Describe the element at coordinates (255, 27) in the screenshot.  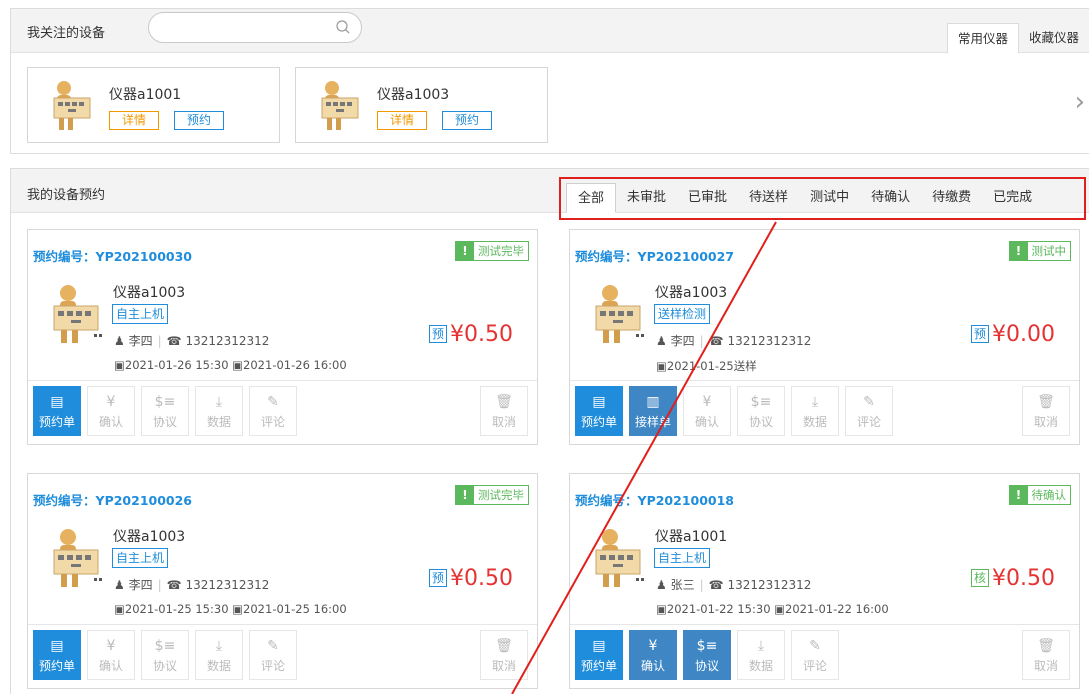
I see `device-search-input` at that location.